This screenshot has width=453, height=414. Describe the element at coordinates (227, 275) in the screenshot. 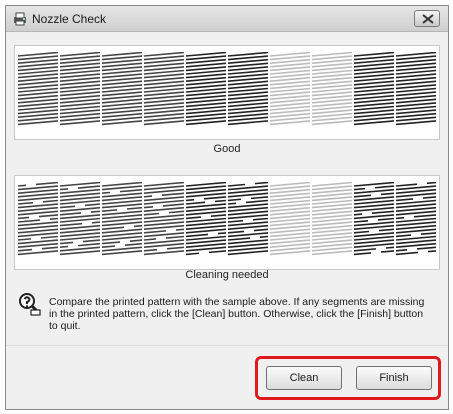

I see `cleaning-caption: Cleaning needed` at that location.